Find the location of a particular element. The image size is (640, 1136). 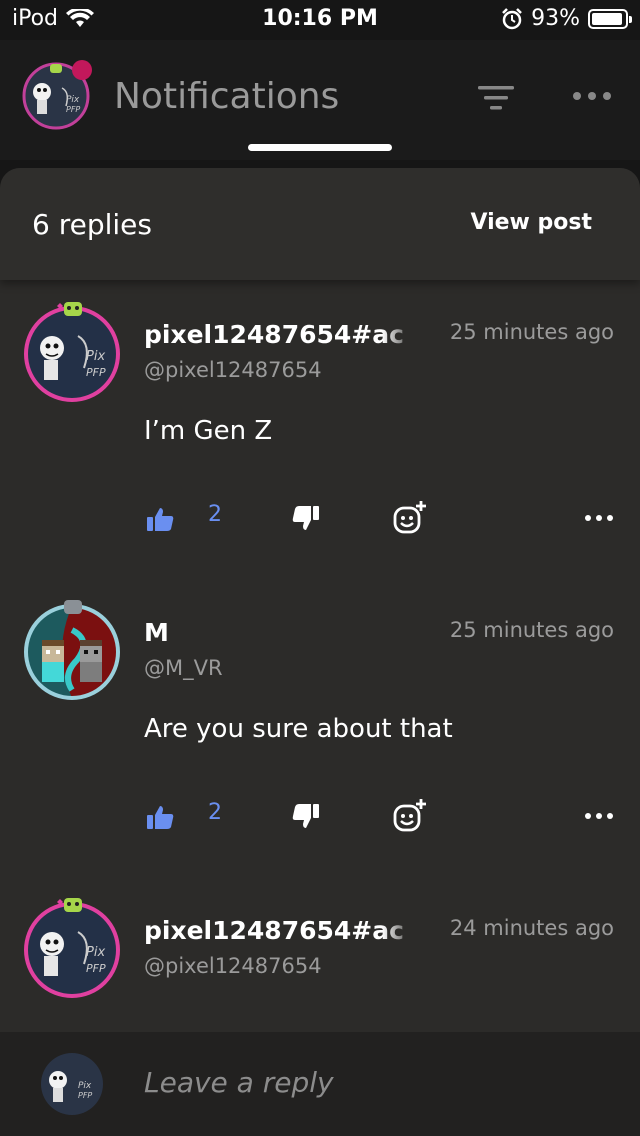

reply-bar: Pix PFP is located at coordinates (320, 1084).